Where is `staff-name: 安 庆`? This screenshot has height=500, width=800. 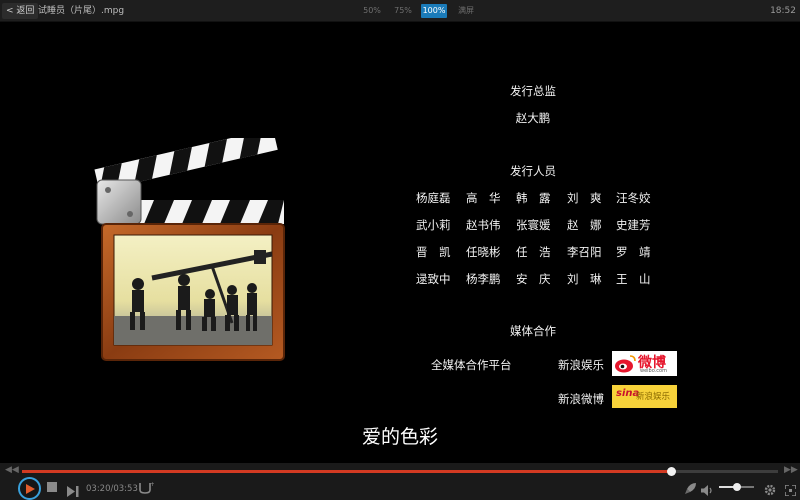 staff-name: 安 庆 is located at coordinates (533, 279).